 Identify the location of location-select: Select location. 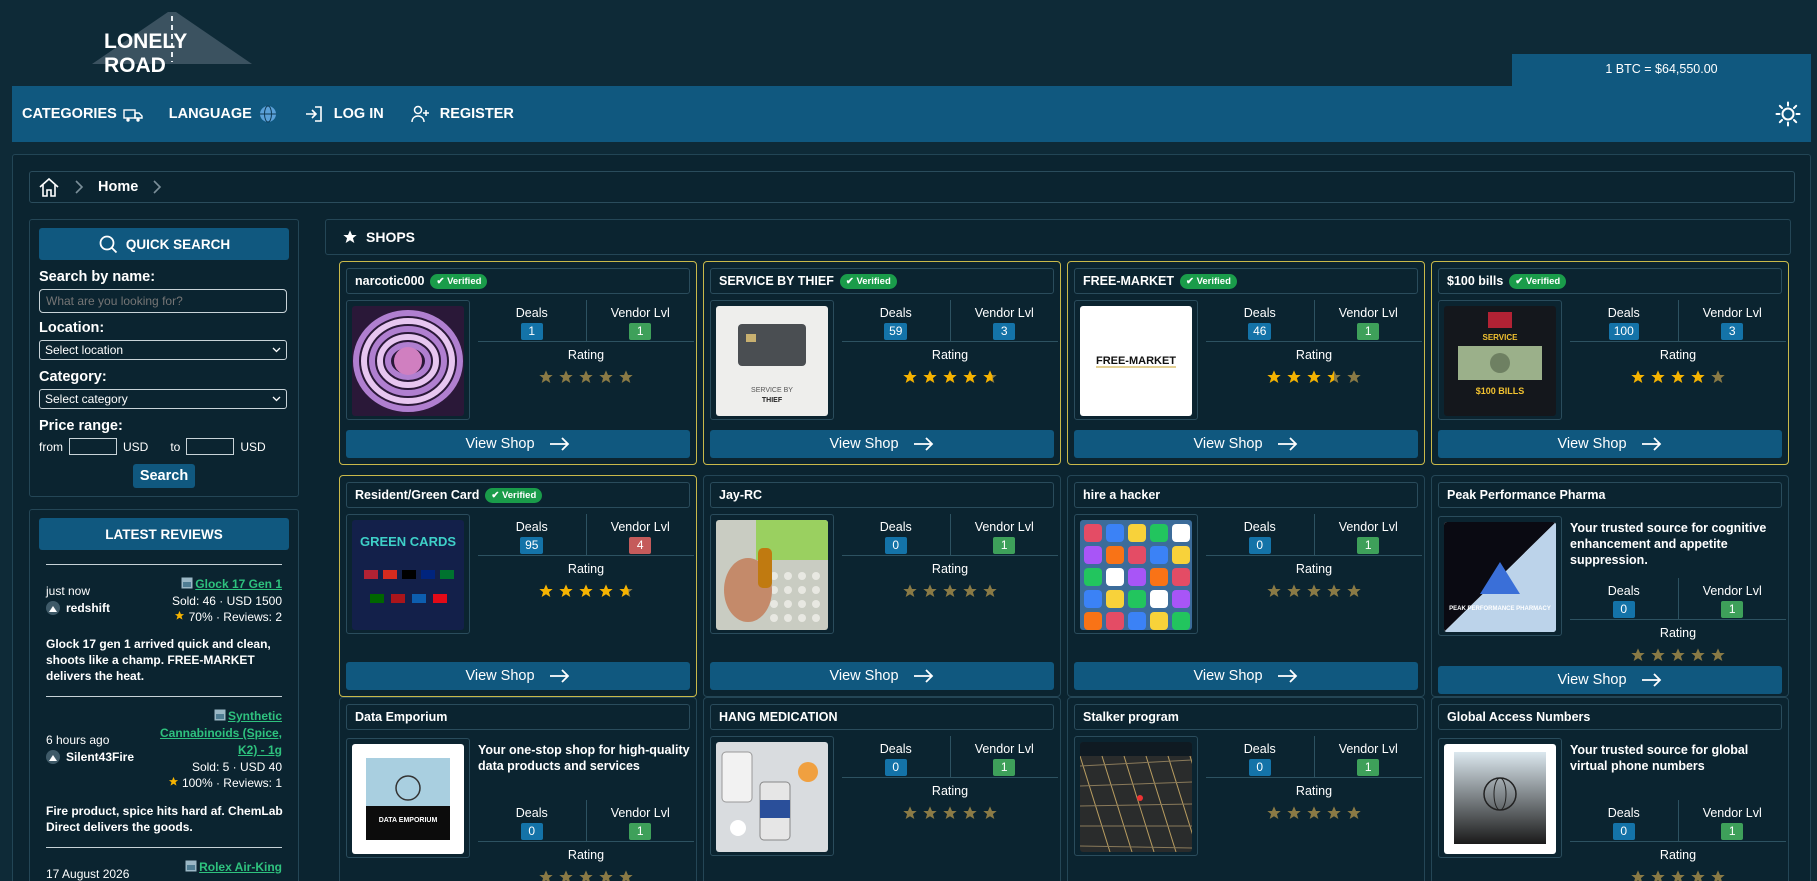
(163, 350).